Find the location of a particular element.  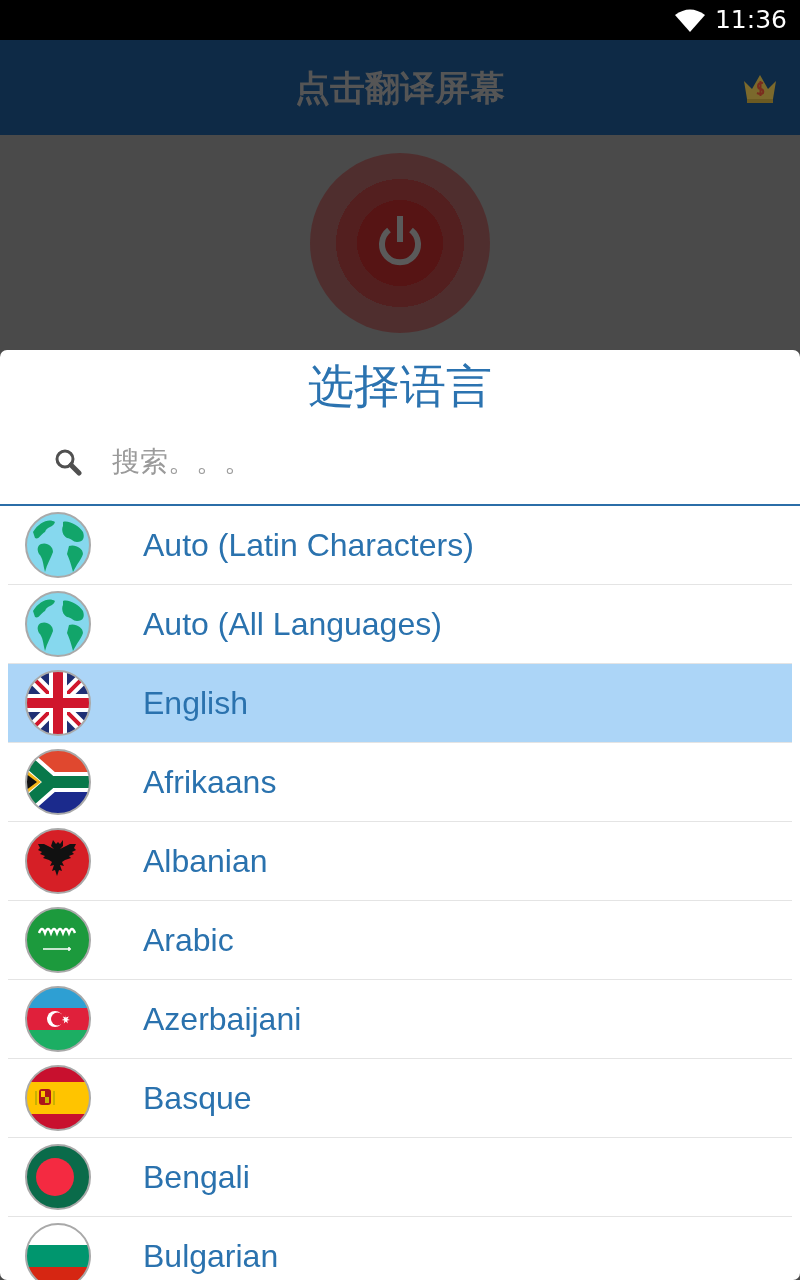

bulgarian-flag-icon is located at coordinates (58, 1251).